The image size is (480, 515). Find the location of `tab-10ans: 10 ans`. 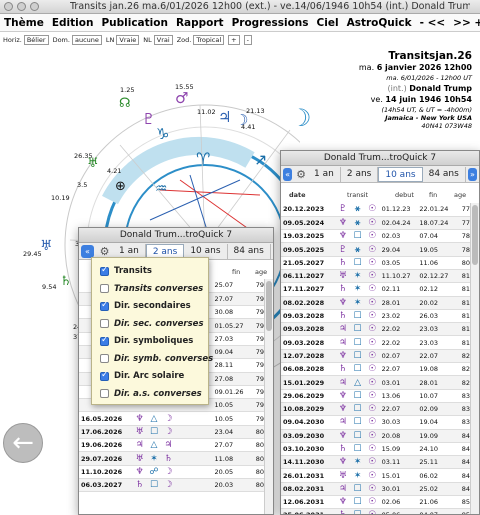

tab-10ans: 10 ans is located at coordinates (400, 174).